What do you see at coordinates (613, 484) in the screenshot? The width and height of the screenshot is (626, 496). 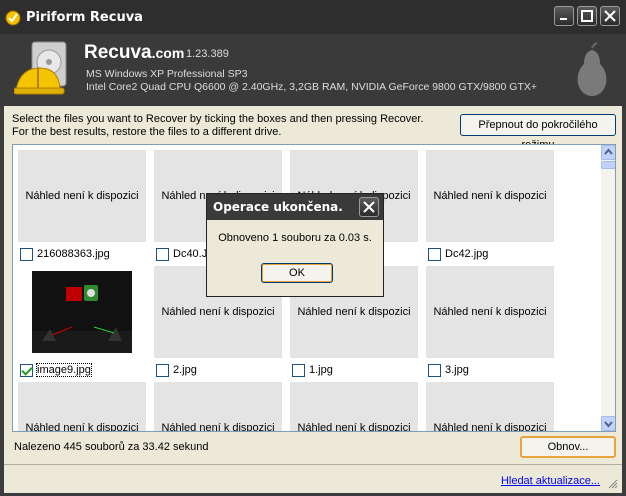 I see `resize-grip-icon` at bounding box center [613, 484].